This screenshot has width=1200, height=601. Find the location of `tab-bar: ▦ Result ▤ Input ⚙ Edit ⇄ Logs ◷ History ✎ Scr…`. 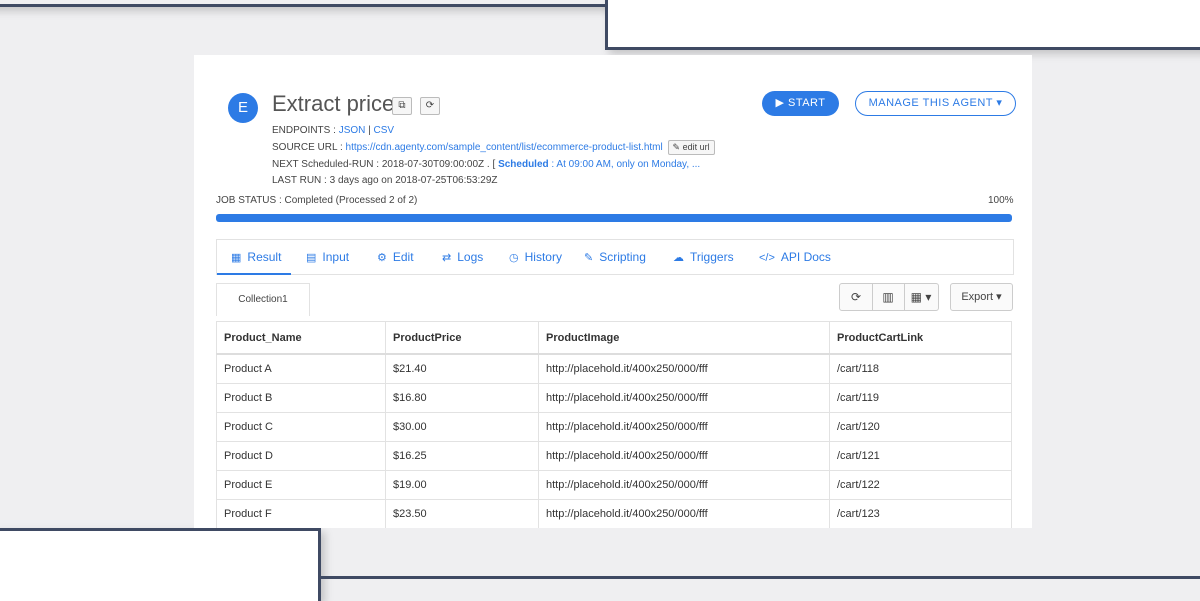

tab-bar: ▦ Result ▤ Input ⚙ Edit ⇄ Logs ◷ History ✎ Scr… is located at coordinates (615, 257).